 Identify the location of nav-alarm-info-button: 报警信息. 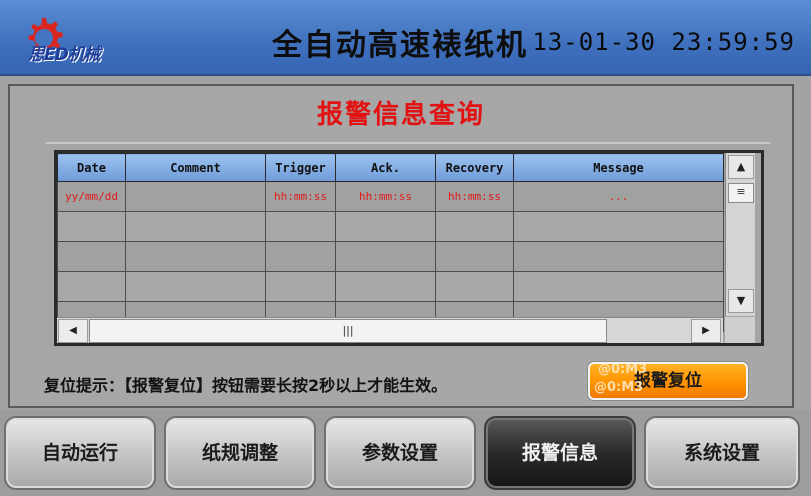
(560, 453).